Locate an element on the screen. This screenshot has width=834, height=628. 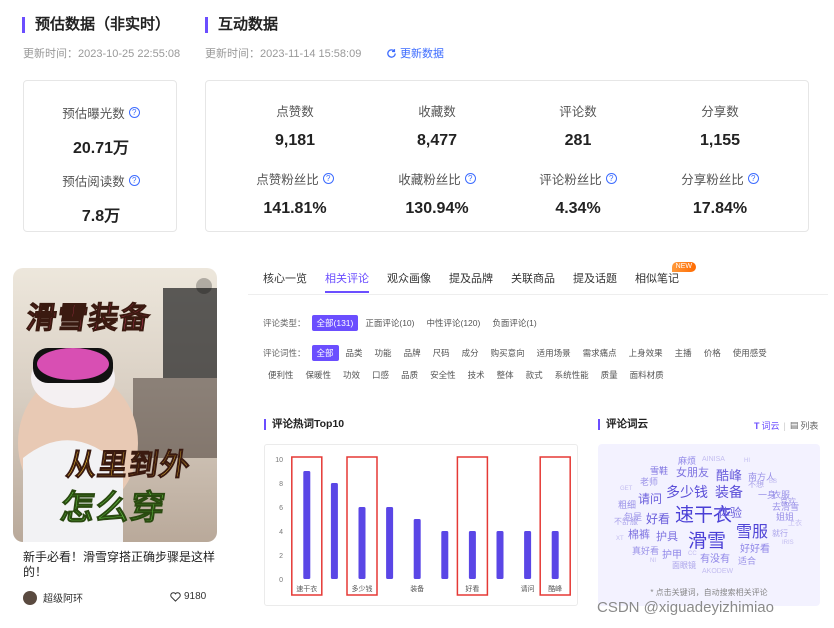
metric-like-fan-ratio: 点赞粉丝比? 141.81% is located at coordinates (295, 193).